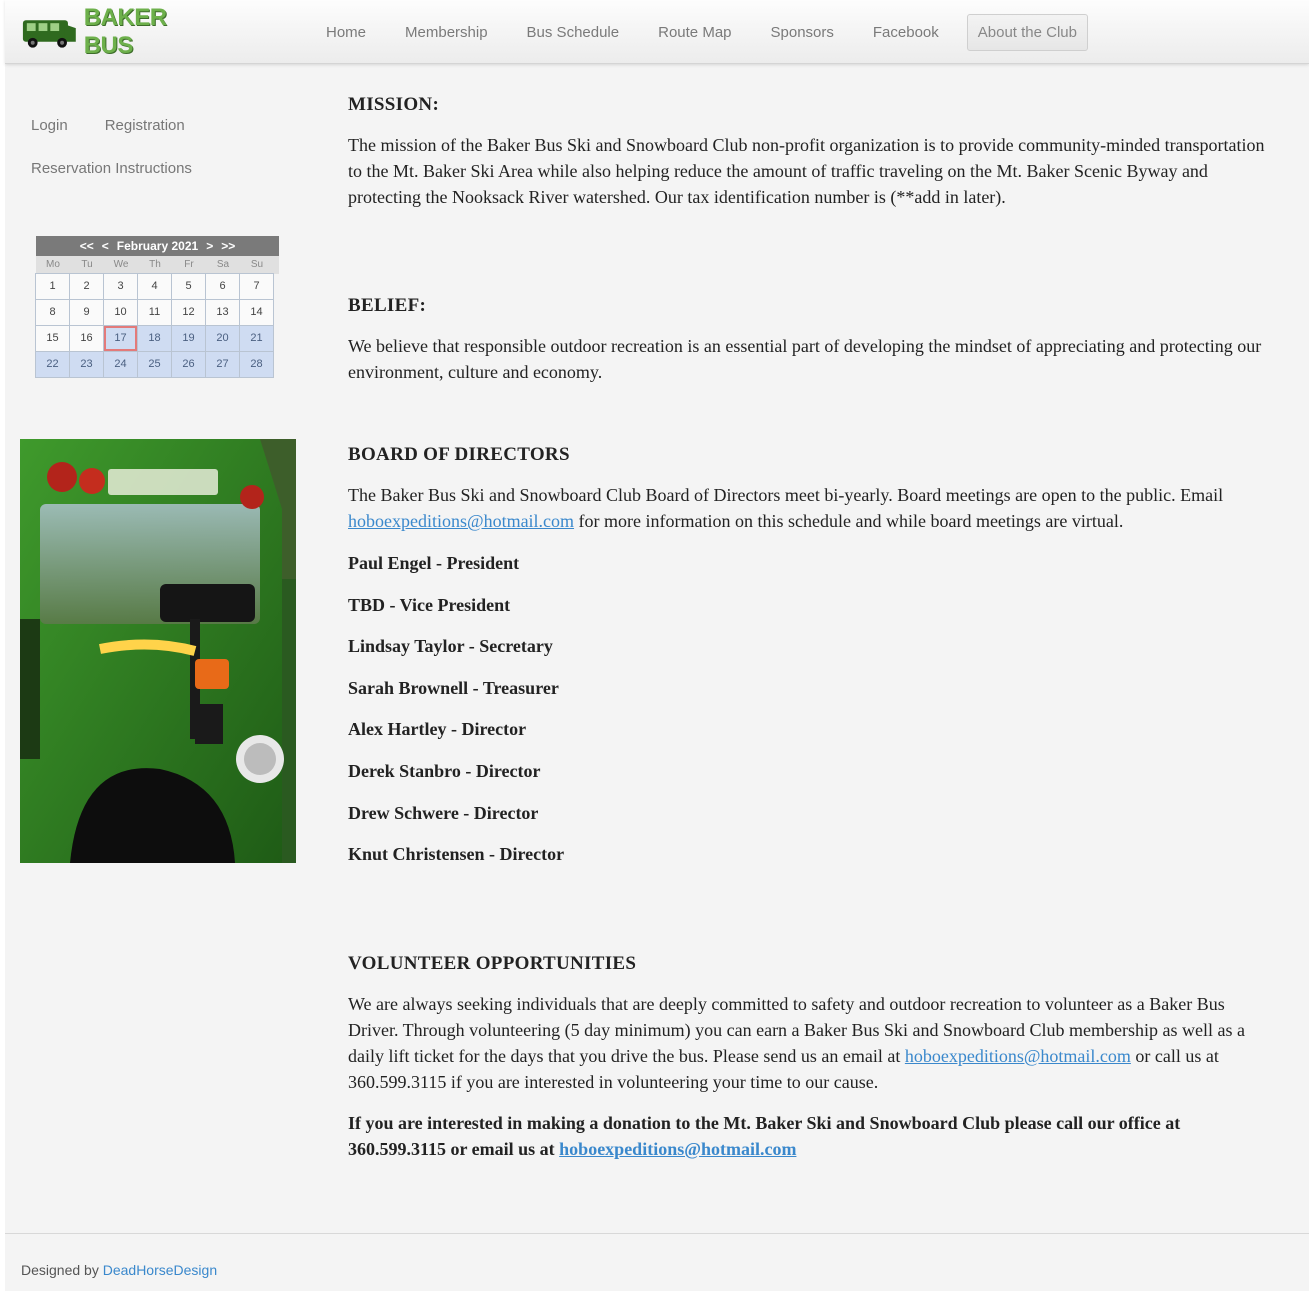 This screenshot has width=1309, height=1291. Describe the element at coordinates (228, 246) in the screenshot. I see `next-year-button: >>` at that location.